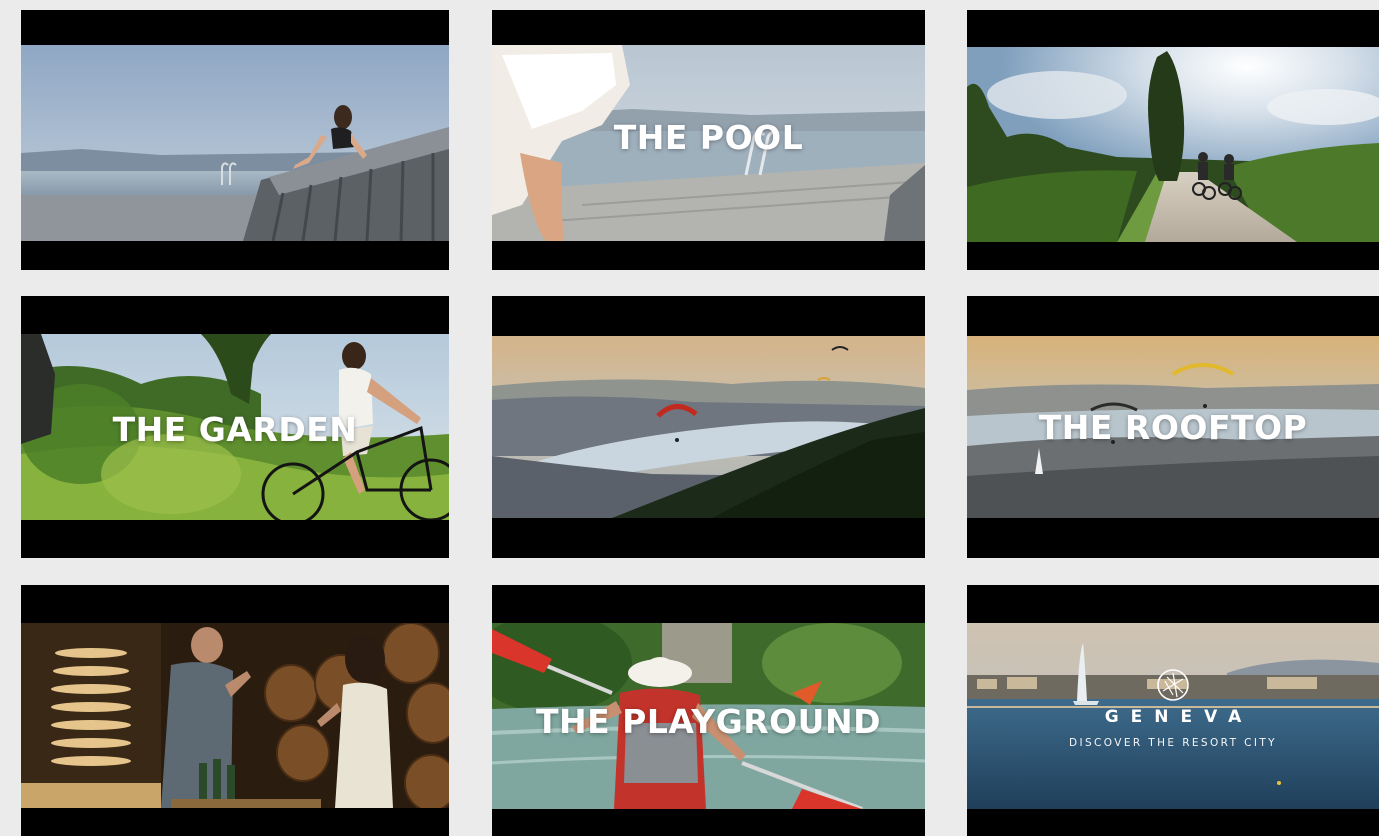  What do you see at coordinates (235, 715) in the screenshot?
I see `wine-tasting-cellar-icon` at bounding box center [235, 715].